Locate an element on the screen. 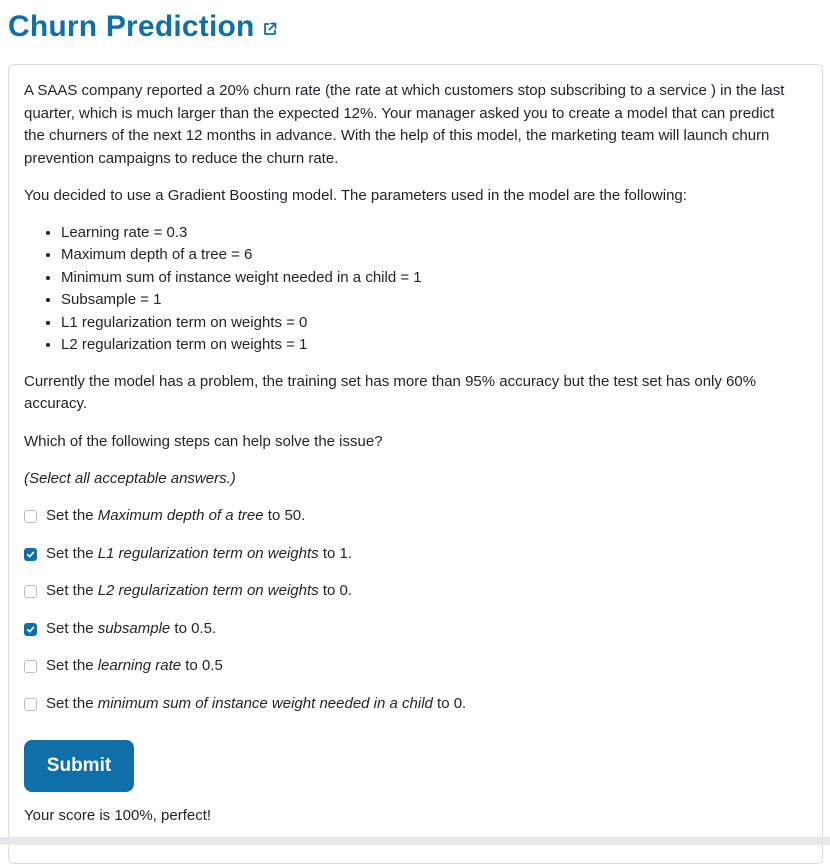 The height and width of the screenshot is (864, 830). page-header: Churn Prediction is located at coordinates (143, 27).